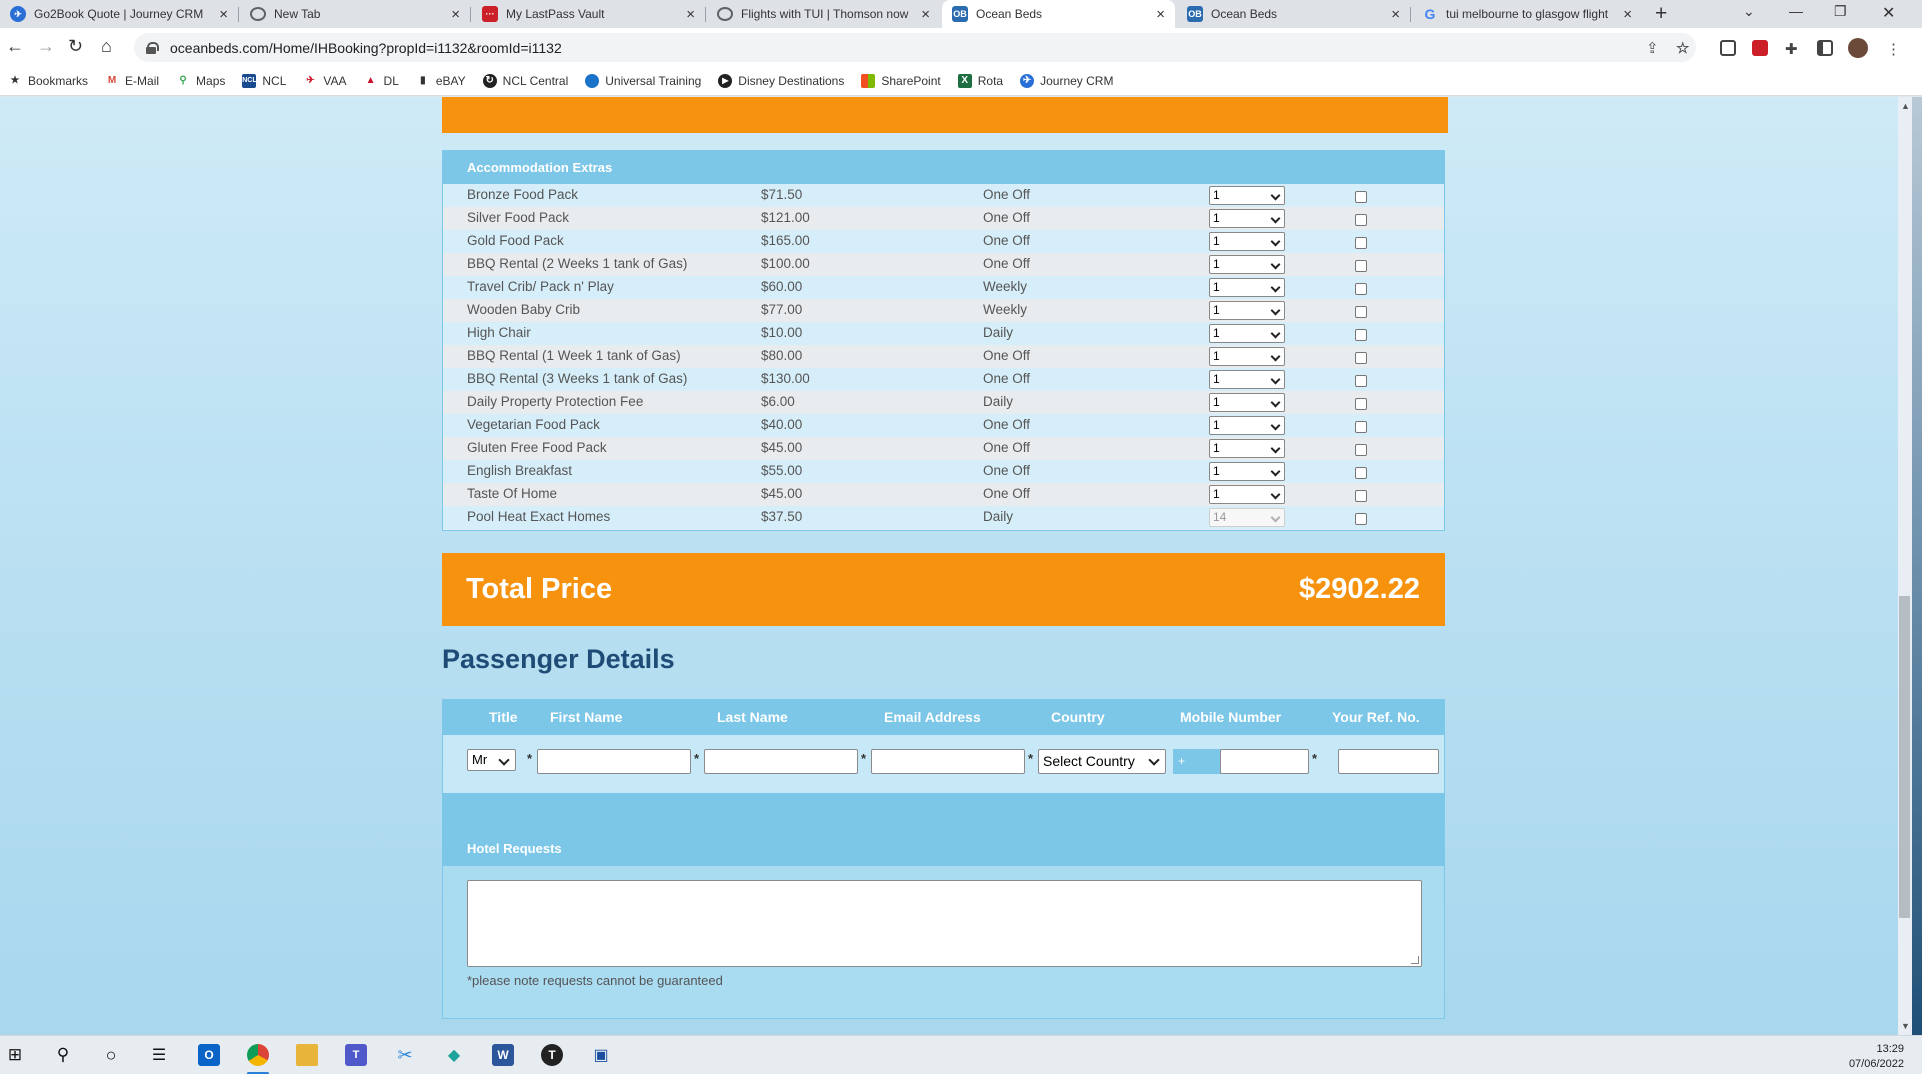 Image resolution: width=1922 pixels, height=1074 pixels. What do you see at coordinates (209, 1055) in the screenshot?
I see `outlook-icon: O` at bounding box center [209, 1055].